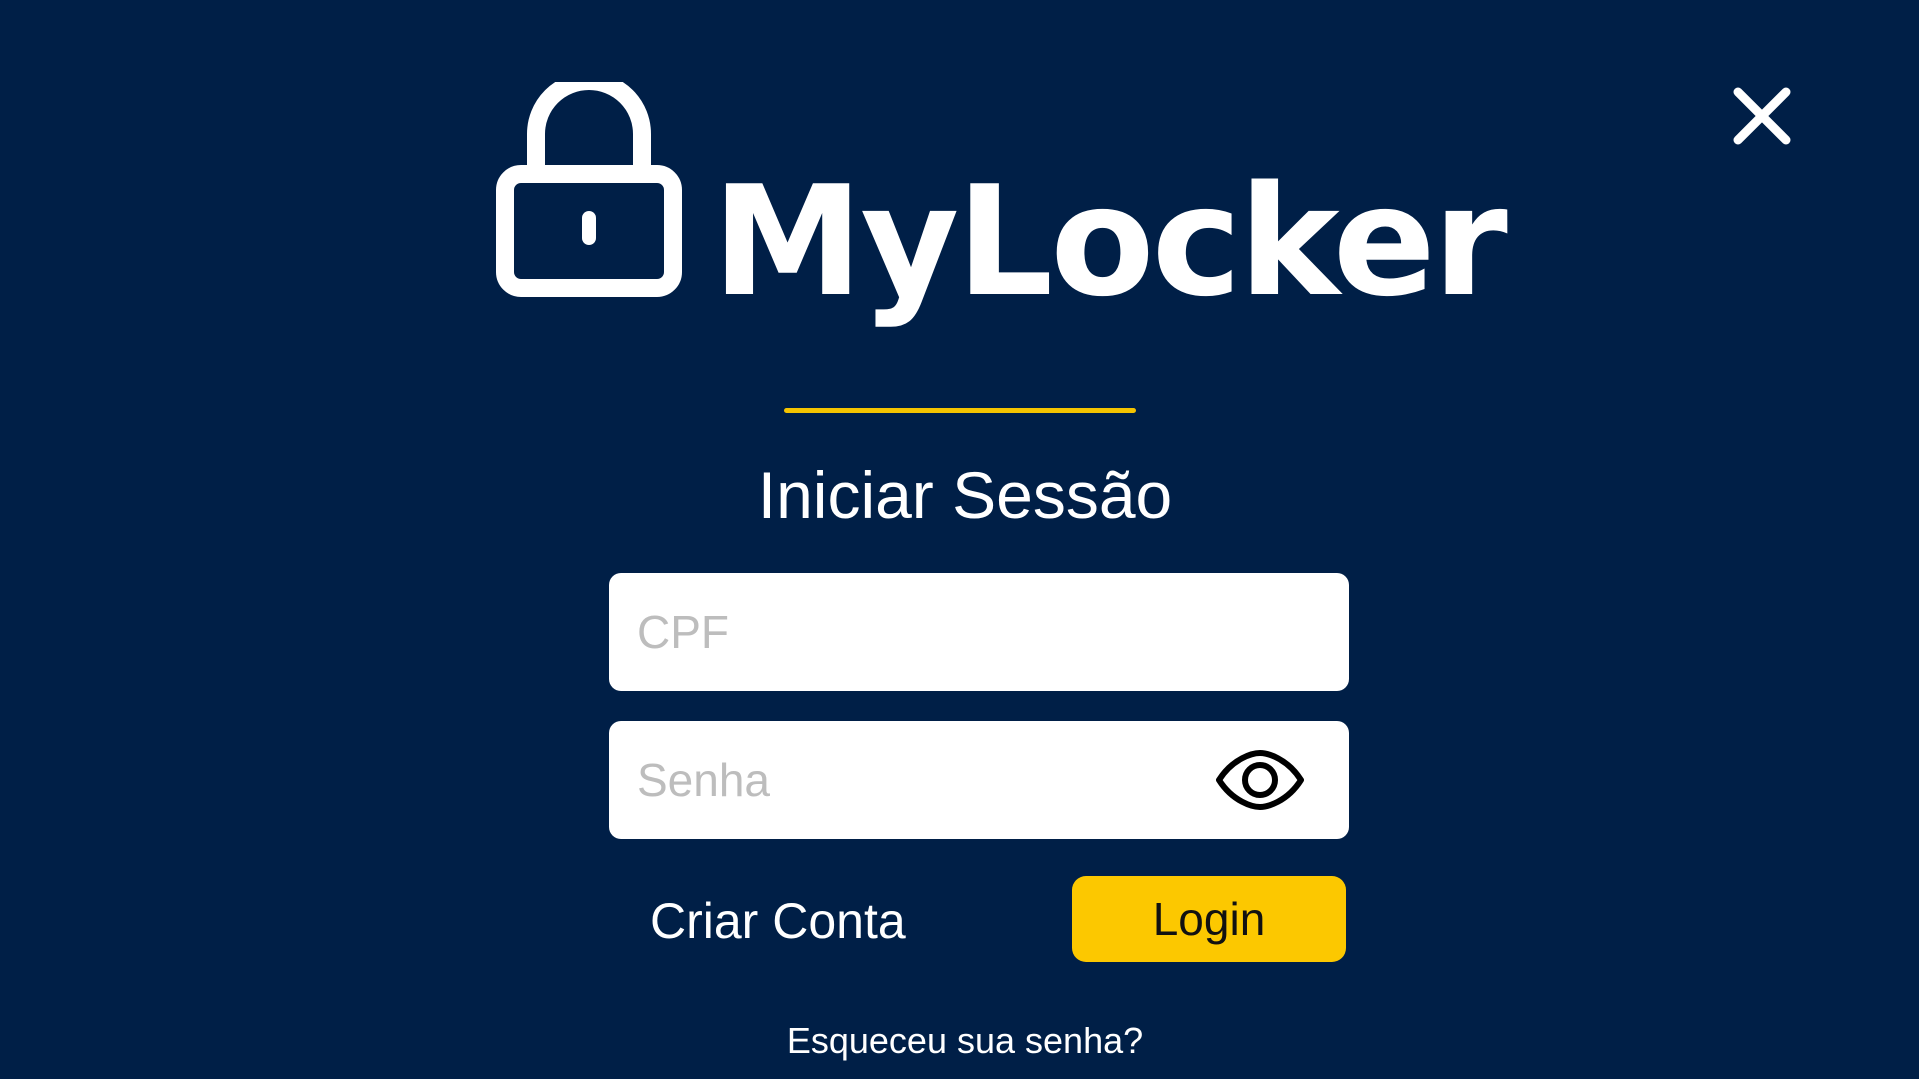 The height and width of the screenshot is (1079, 1919). I want to click on close-button, so click(1762, 118).